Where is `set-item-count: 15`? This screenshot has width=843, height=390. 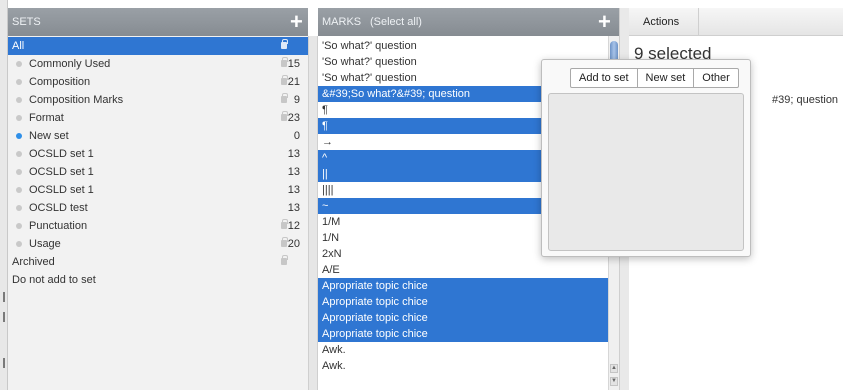
set-item-count: 15 is located at coordinates (293, 64).